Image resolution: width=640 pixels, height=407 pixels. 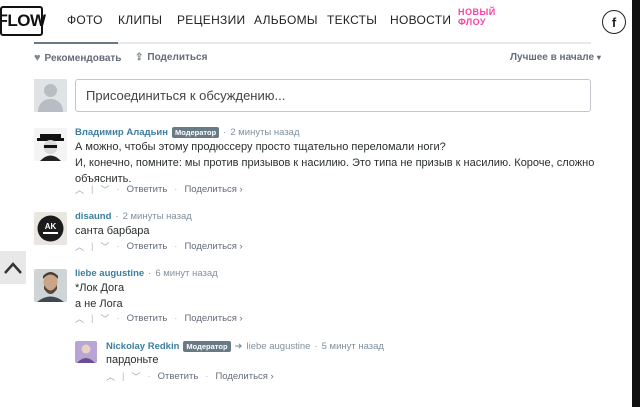 I want to click on nav-reviews: РЕЦЕНЗИИ, so click(x=211, y=20).